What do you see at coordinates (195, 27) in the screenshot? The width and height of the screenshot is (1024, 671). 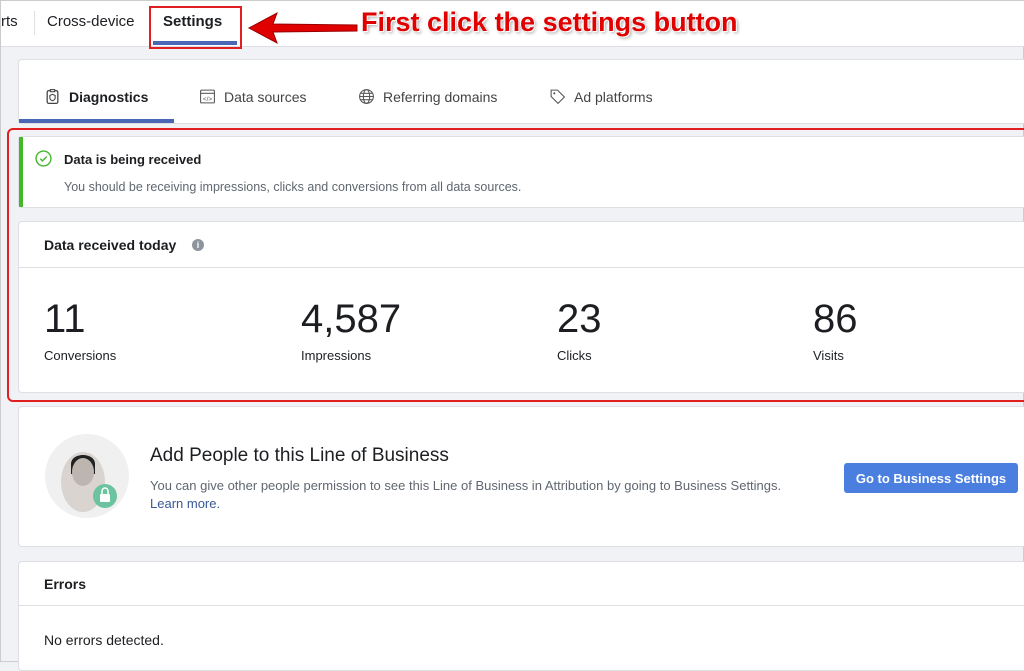 I see `highlight-box` at bounding box center [195, 27].